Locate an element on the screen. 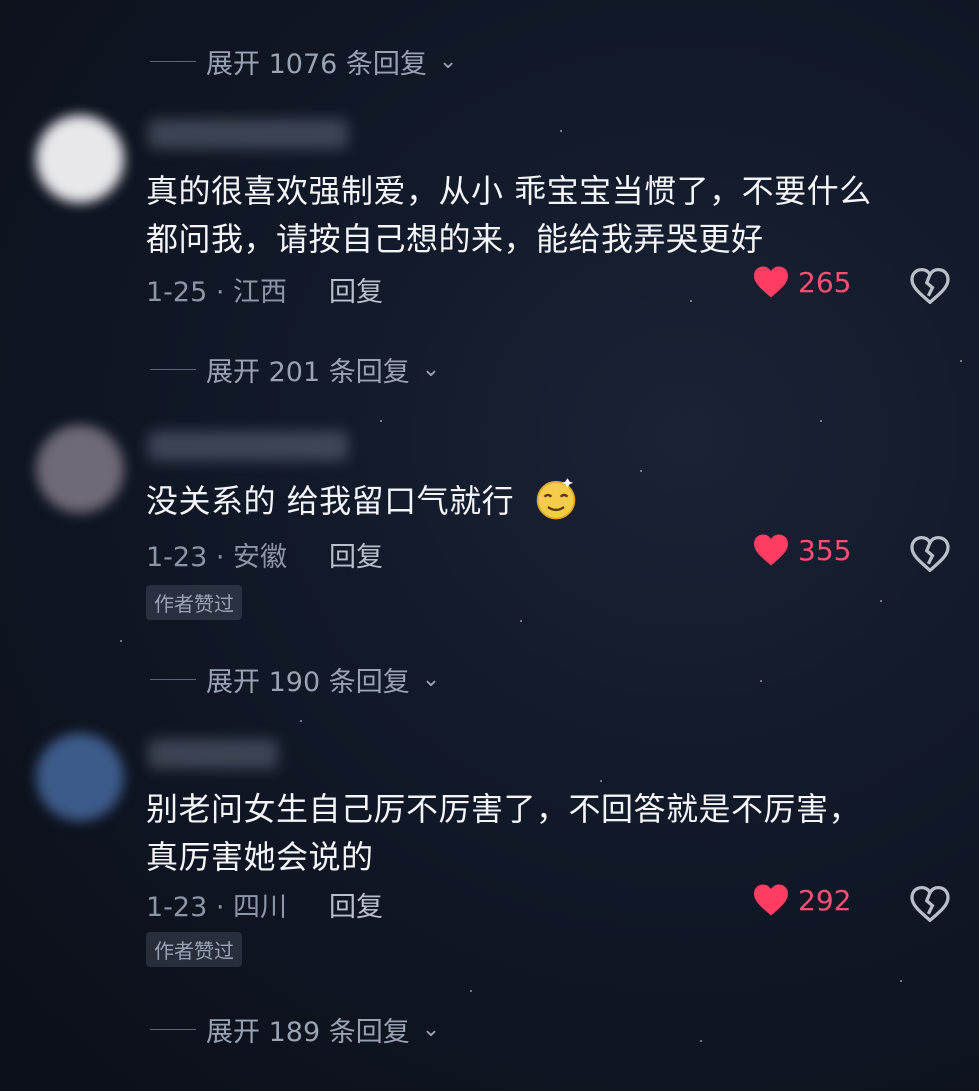 Image resolution: width=979 pixels, height=1091 pixels. like-button: 355 is located at coordinates (801, 550).